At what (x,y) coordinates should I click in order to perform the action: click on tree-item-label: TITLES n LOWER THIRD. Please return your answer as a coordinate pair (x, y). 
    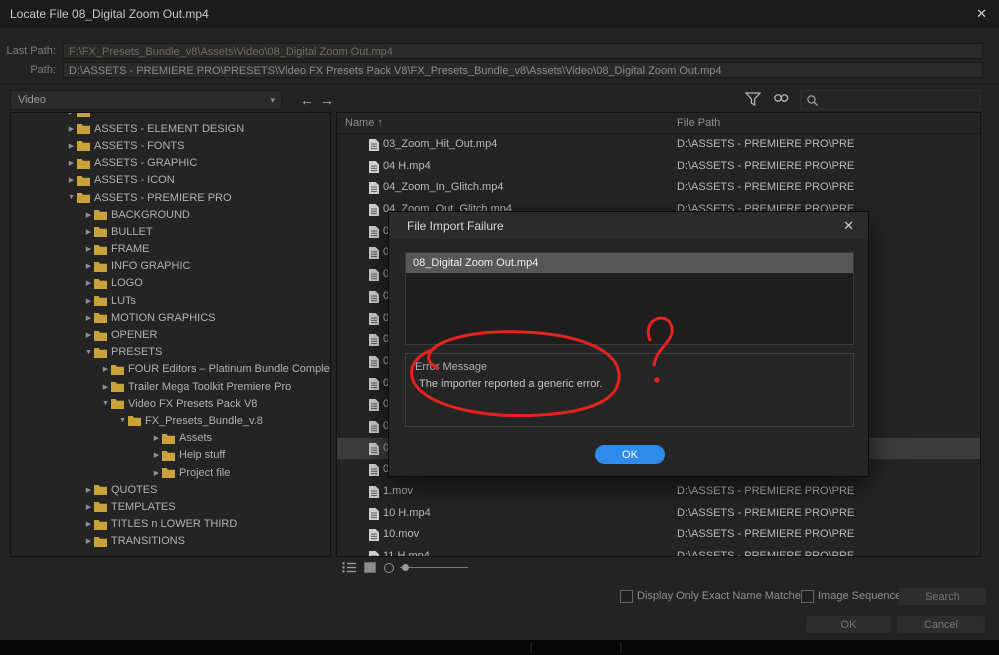
    Looking at the image, I should click on (174, 524).